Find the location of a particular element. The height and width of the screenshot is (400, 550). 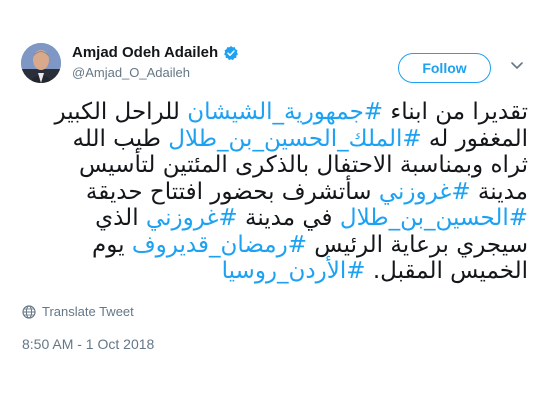

hashtag-link: #رمضان_قديروف is located at coordinates (219, 245).